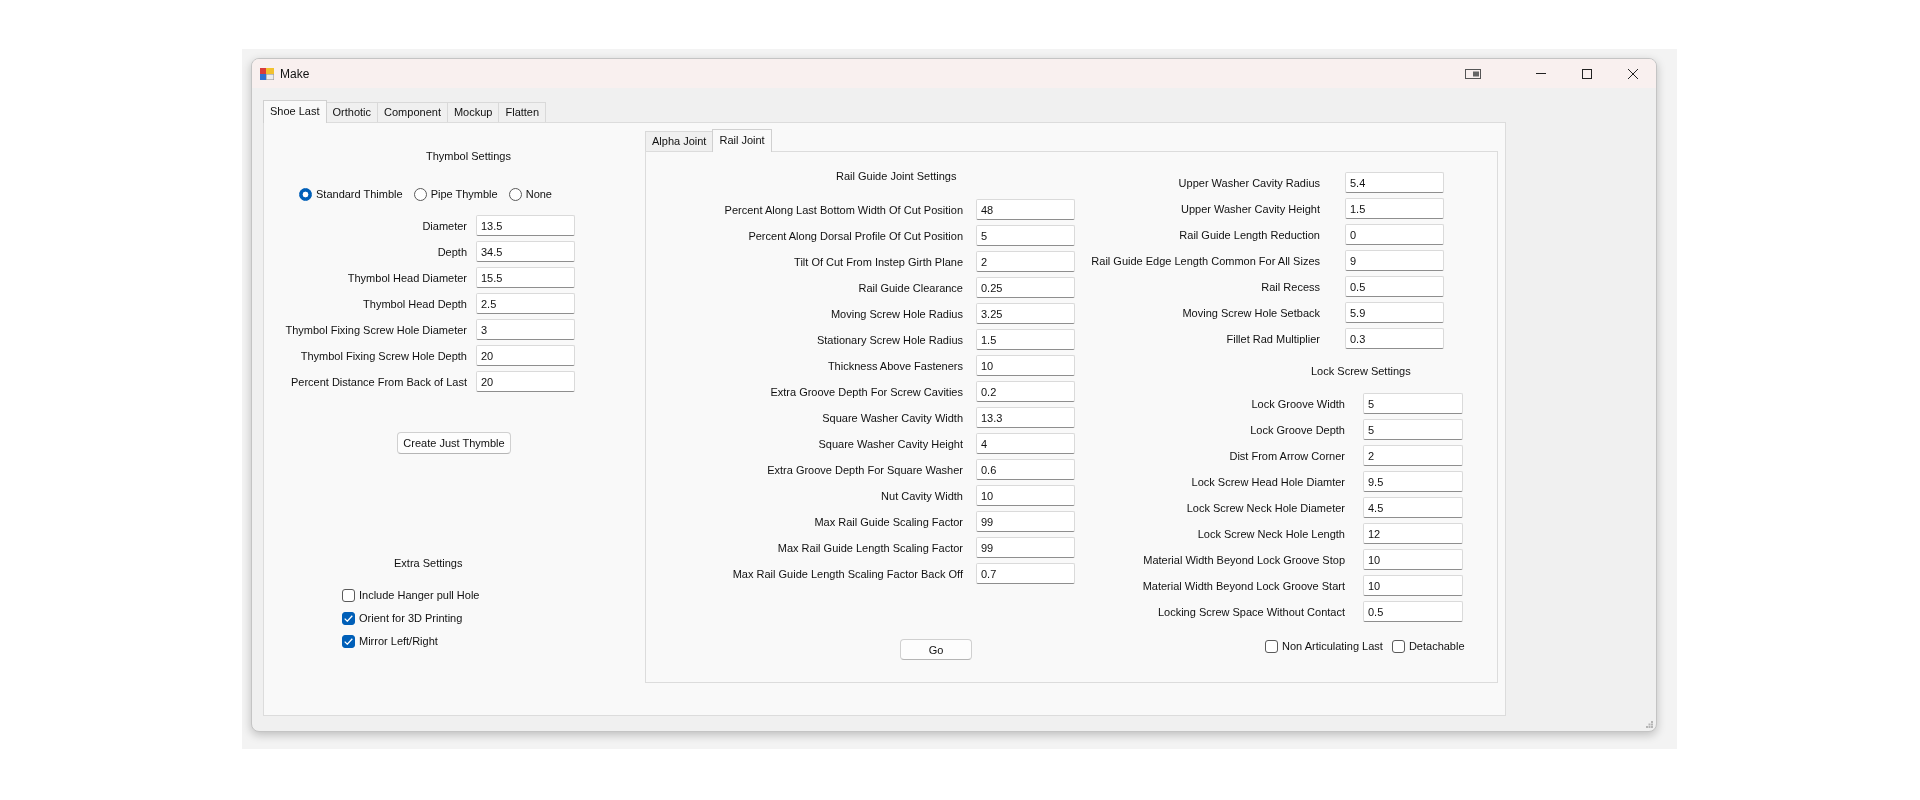 This screenshot has height=800, width=1920. What do you see at coordinates (522, 112) in the screenshot?
I see `tab: Flatten` at bounding box center [522, 112].